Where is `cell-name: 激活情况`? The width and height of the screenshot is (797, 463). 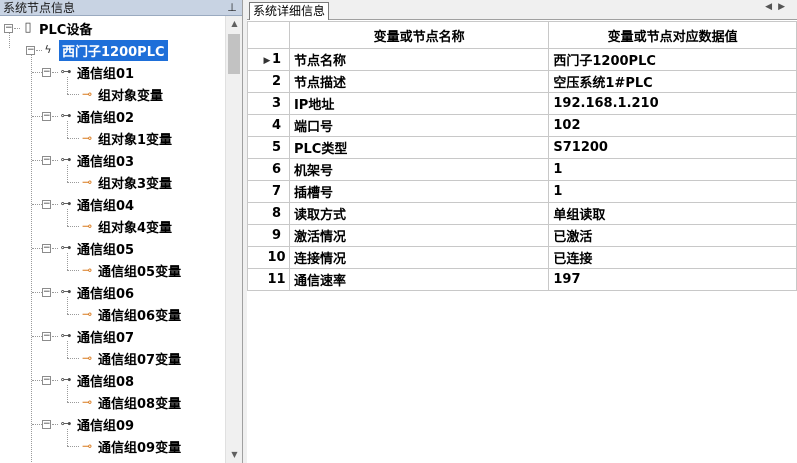 cell-name: 激活情况 is located at coordinates (419, 235).